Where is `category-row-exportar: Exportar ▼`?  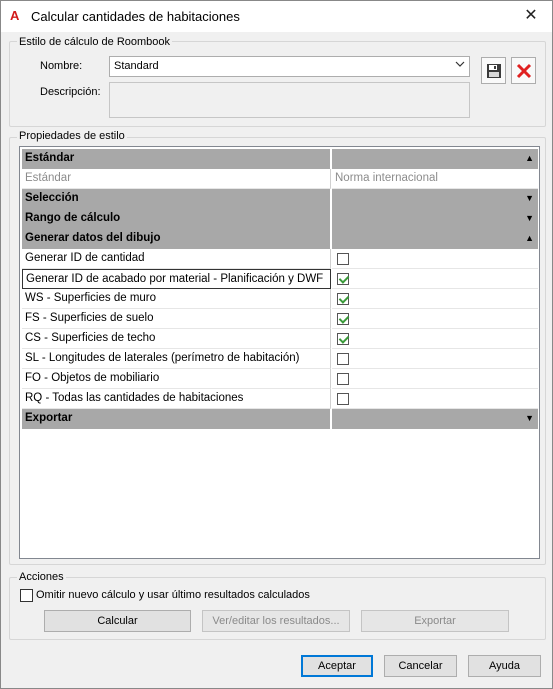
category-row-exportar: Exportar ▼ is located at coordinates (280, 419).